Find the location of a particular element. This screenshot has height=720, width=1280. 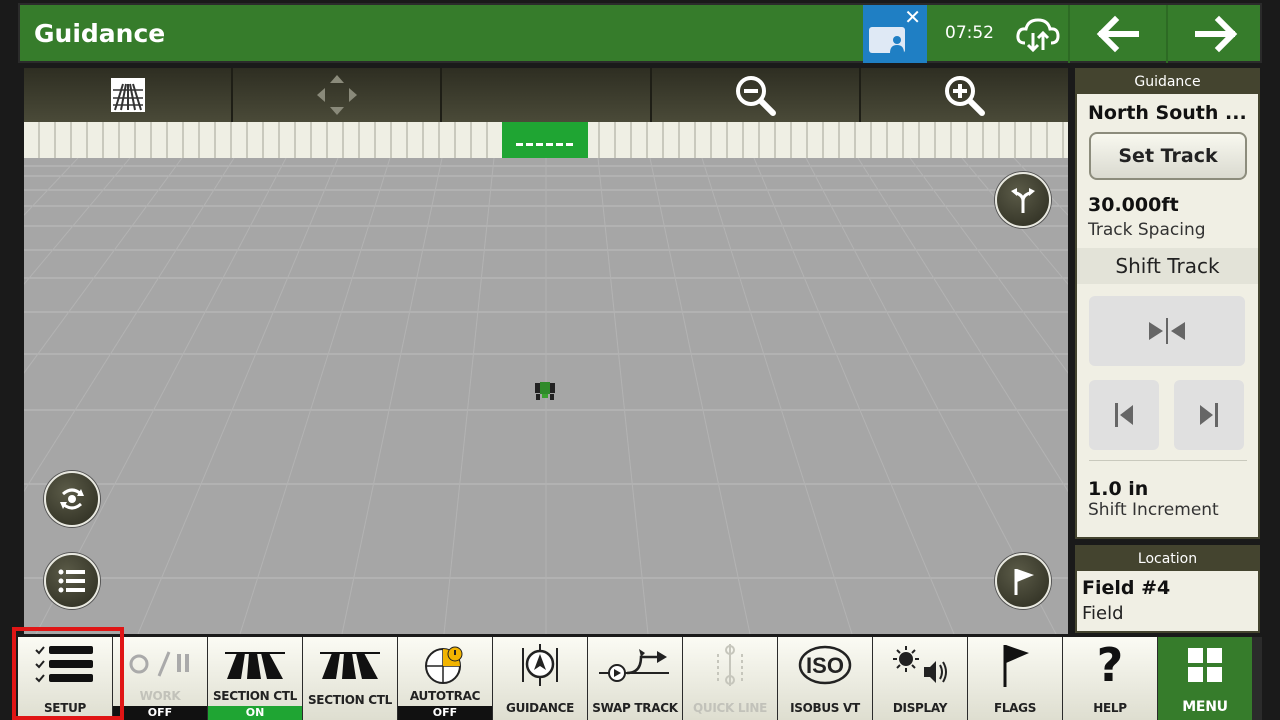

quick-line-icon is located at coordinates (730, 665).